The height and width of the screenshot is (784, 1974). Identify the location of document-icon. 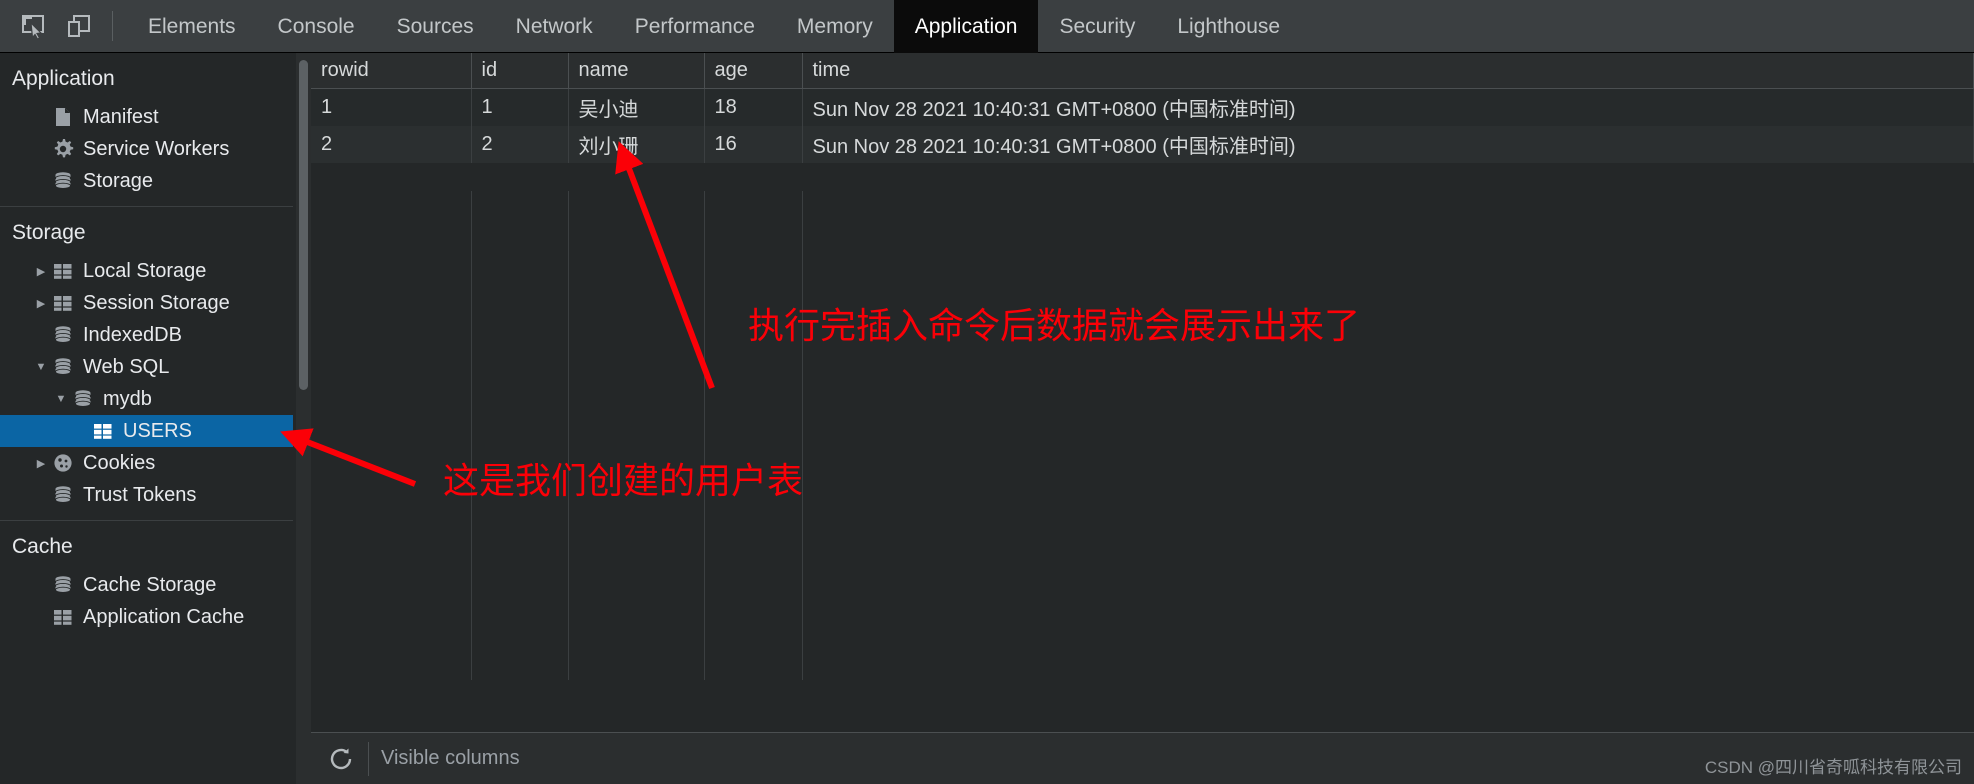
(63, 117).